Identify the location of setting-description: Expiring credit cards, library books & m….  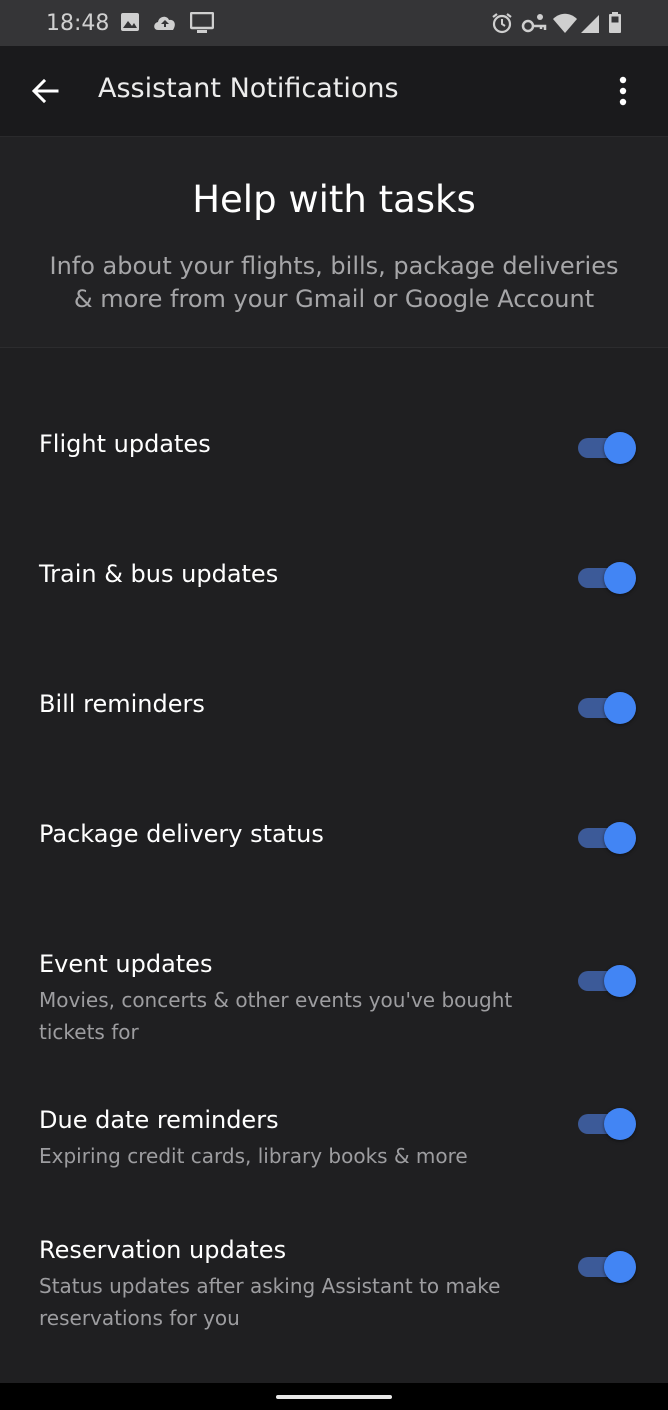
(253, 1156).